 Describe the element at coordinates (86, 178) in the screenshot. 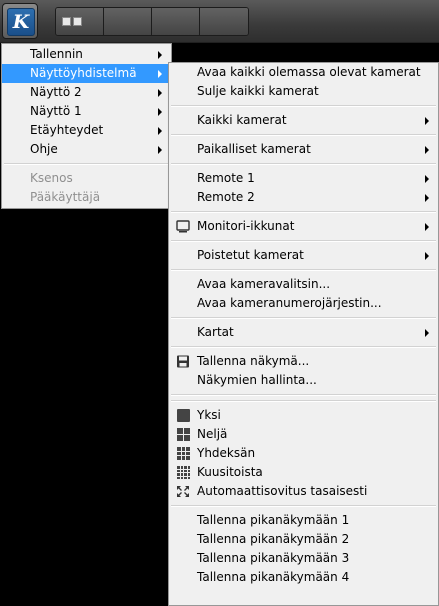

I see `menu-item-user-ksenos: Ksenos` at that location.